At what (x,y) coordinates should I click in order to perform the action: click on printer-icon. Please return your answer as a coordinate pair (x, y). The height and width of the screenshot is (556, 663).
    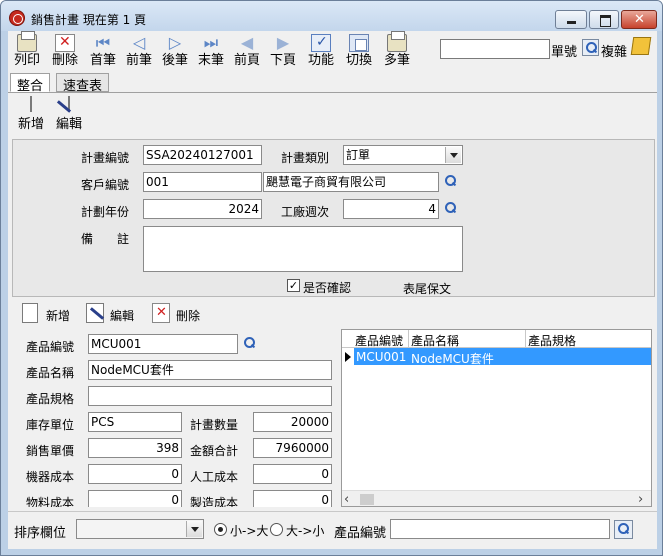
    Looking at the image, I should click on (27, 41).